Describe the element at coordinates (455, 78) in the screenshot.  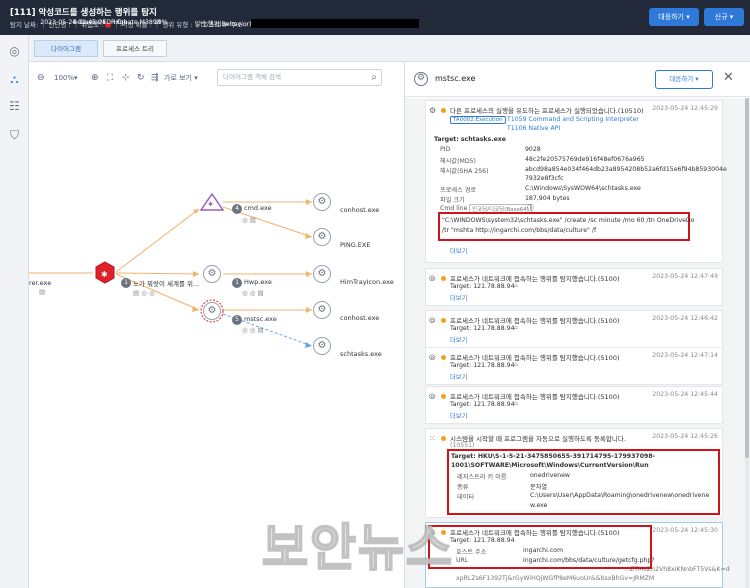
I see `panel-title: mstsc.exe` at that location.